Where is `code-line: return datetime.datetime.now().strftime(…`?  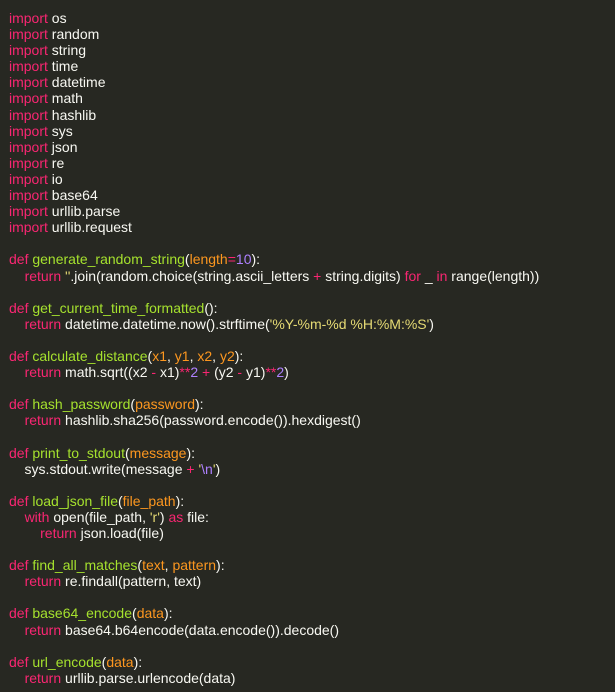 code-line: return datetime.datetime.now().strftime(… is located at coordinates (307, 324).